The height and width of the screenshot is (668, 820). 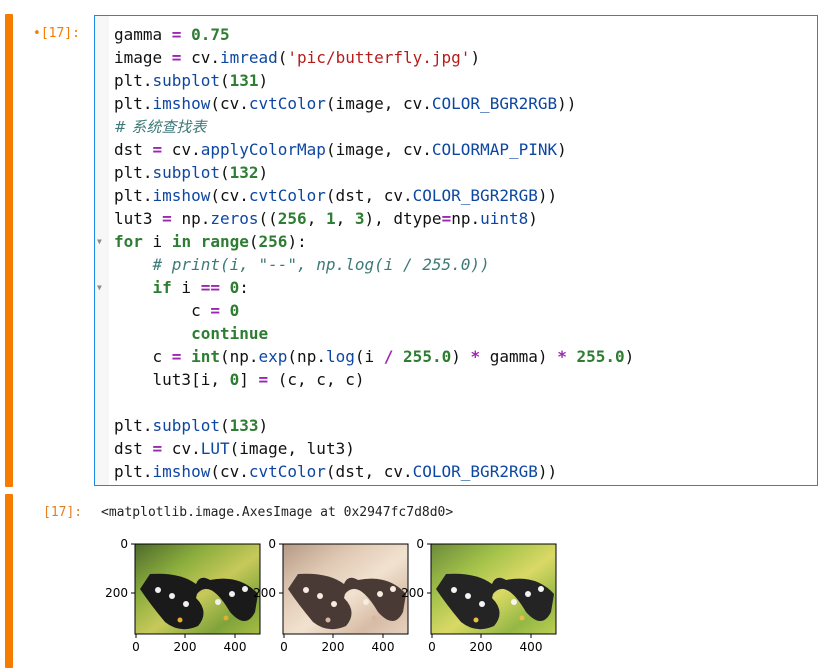 I want to click on code-token: dst, so click(x=133, y=448).